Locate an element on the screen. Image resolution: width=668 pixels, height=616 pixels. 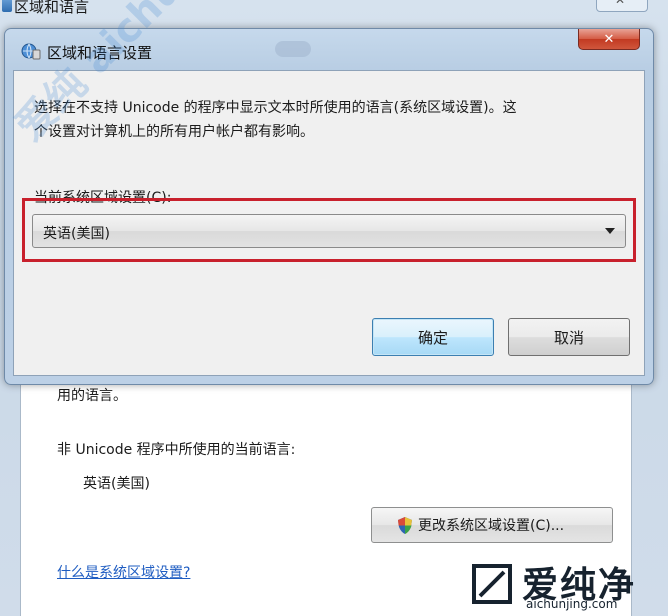
non-unicode-label: 非 Unicode 程序中所使用的当前语言: is located at coordinates (176, 450).